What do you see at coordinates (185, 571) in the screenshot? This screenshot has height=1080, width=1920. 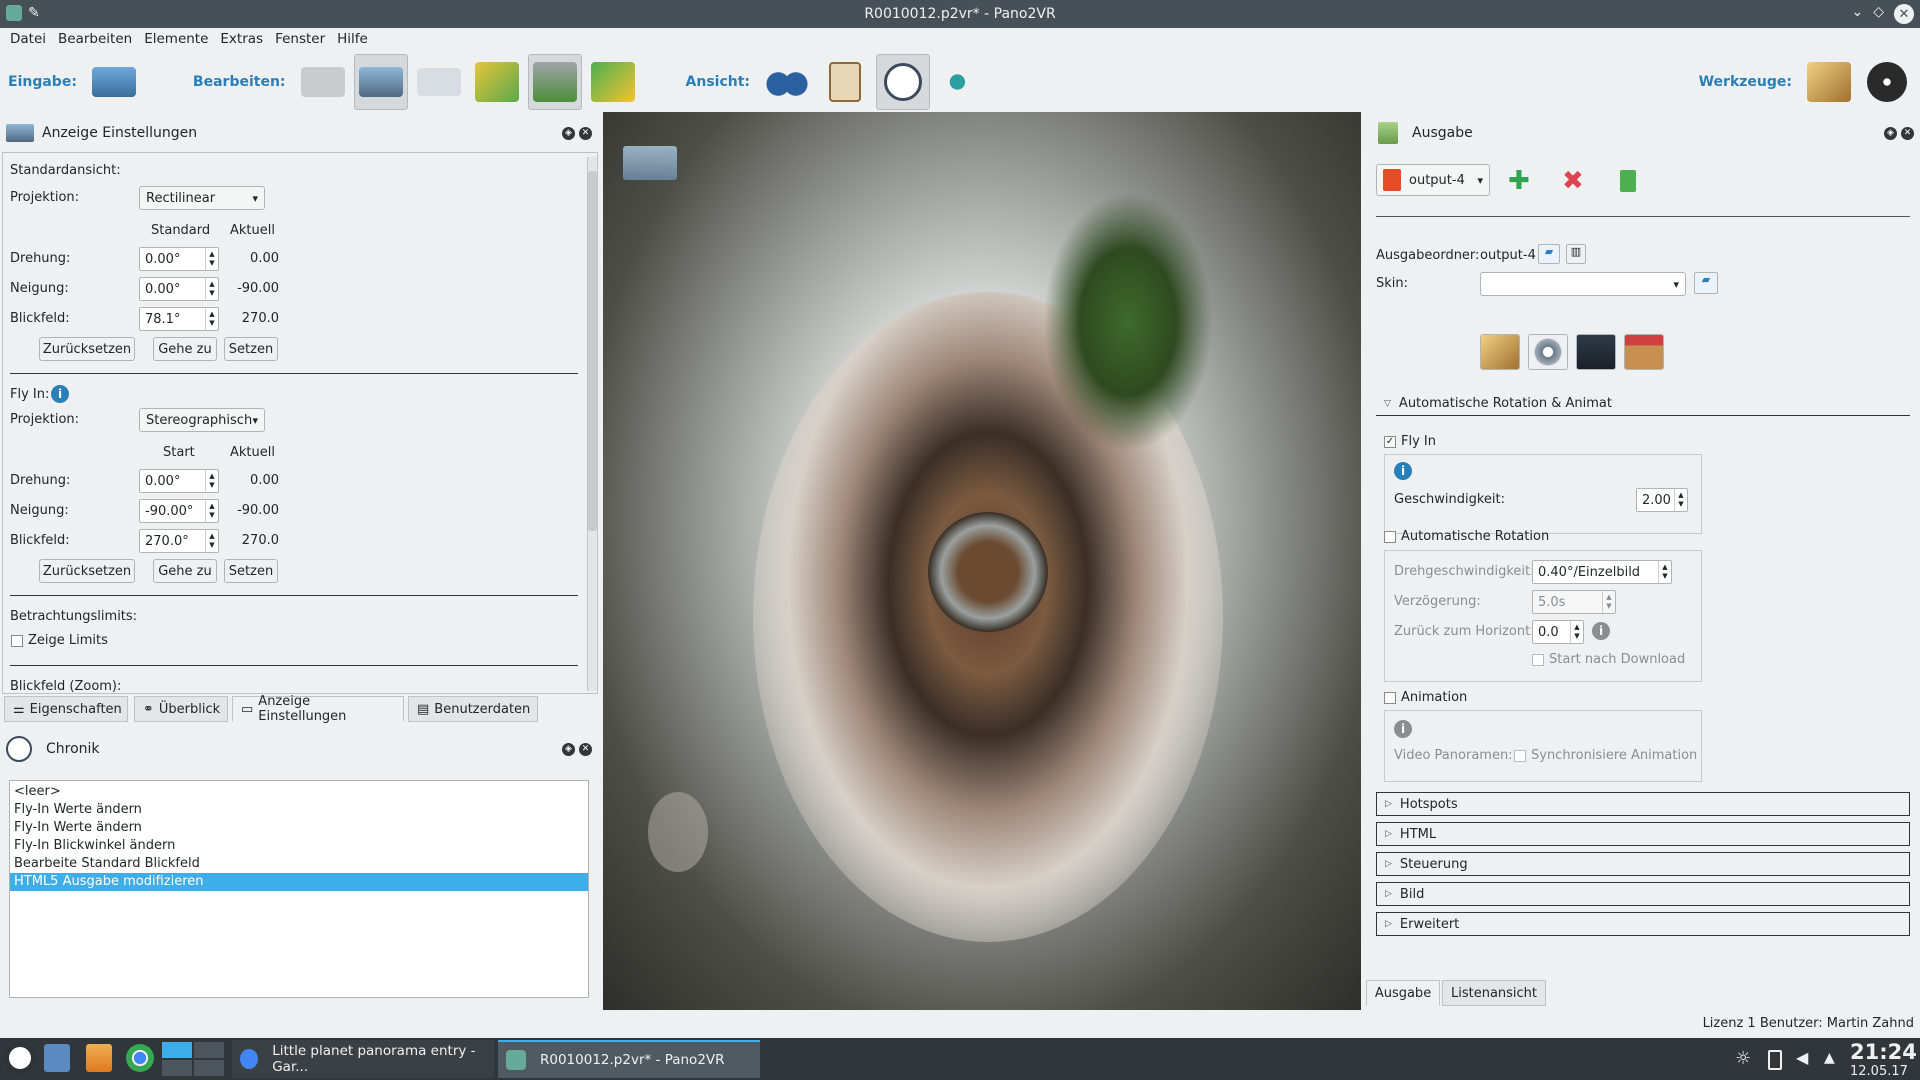 I see `flyin-goto-button: Gehe zu` at bounding box center [185, 571].